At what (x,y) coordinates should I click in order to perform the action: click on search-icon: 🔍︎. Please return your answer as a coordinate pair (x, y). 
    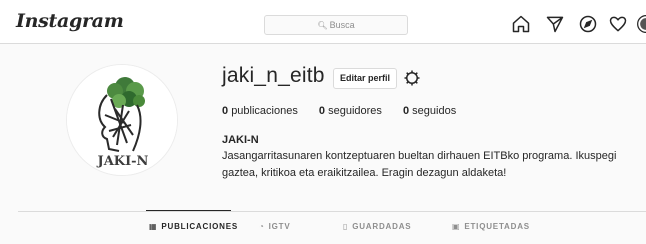
    Looking at the image, I should click on (322, 25).